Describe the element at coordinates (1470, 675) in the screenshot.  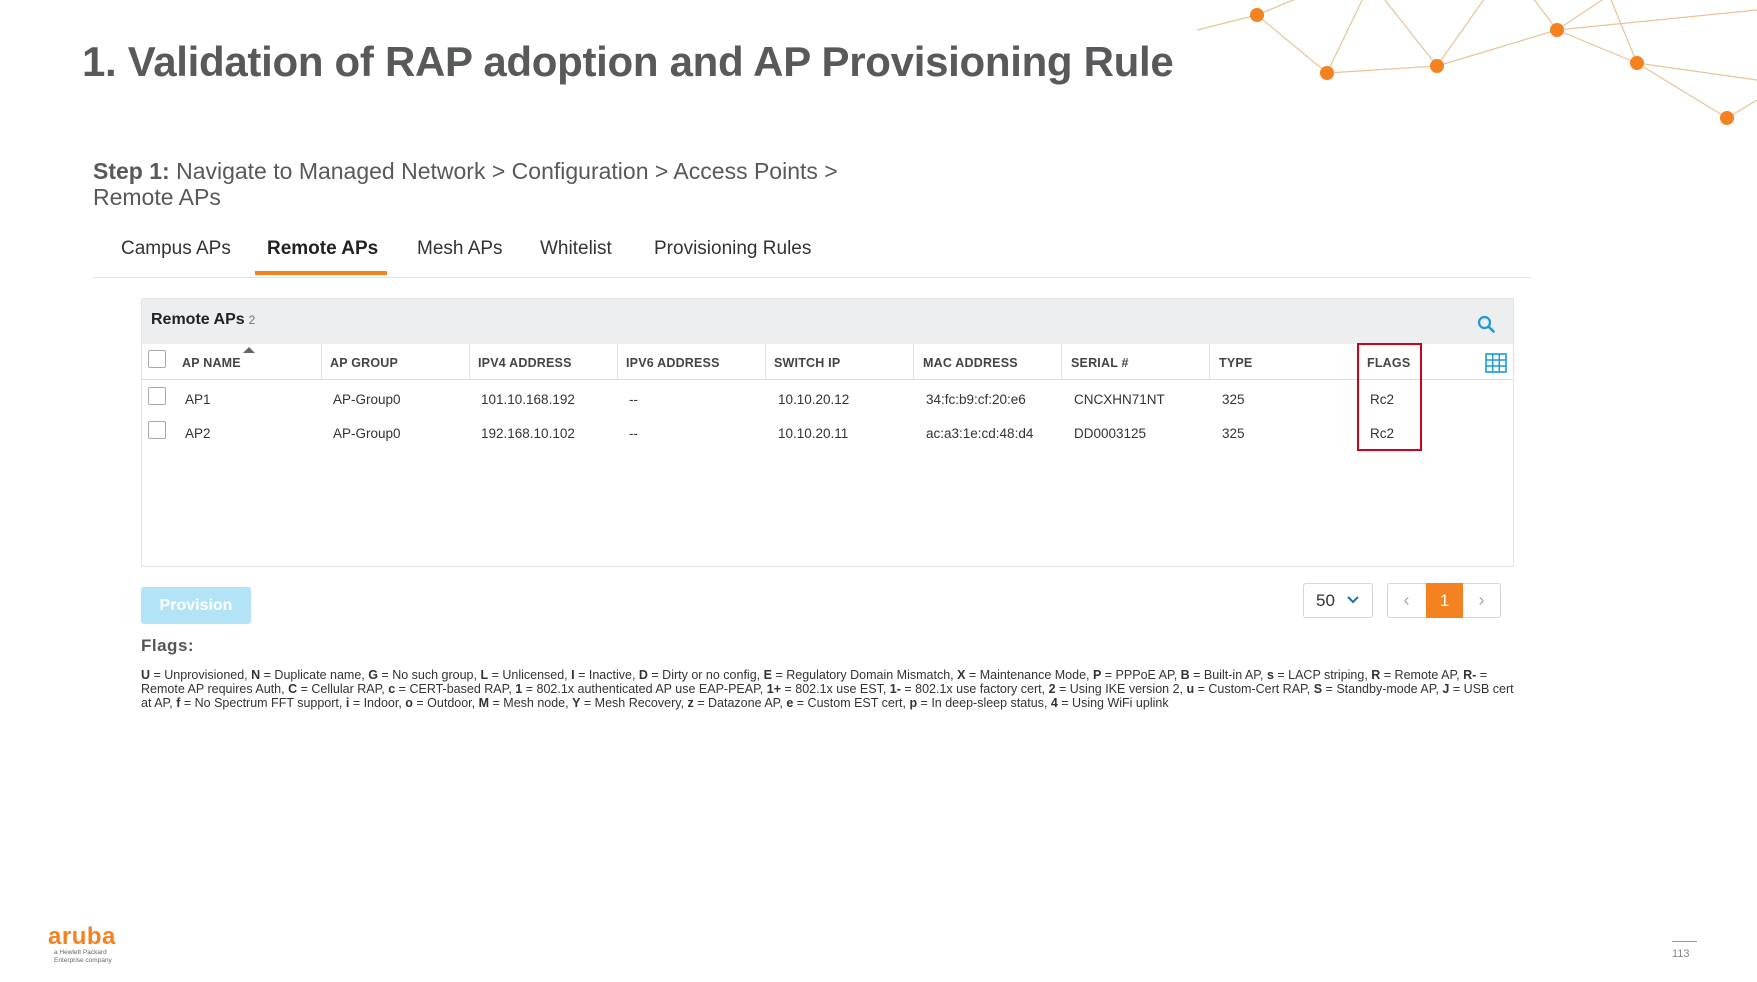
I see `flag-key: R-` at that location.